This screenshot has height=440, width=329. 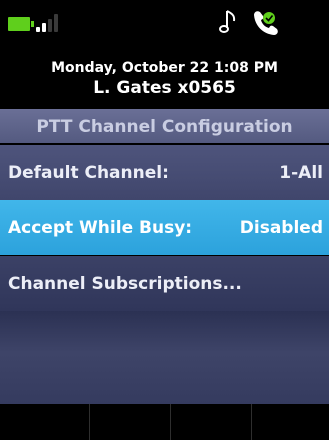 What do you see at coordinates (227, 21) in the screenshot?
I see `music-note-icon` at bounding box center [227, 21].